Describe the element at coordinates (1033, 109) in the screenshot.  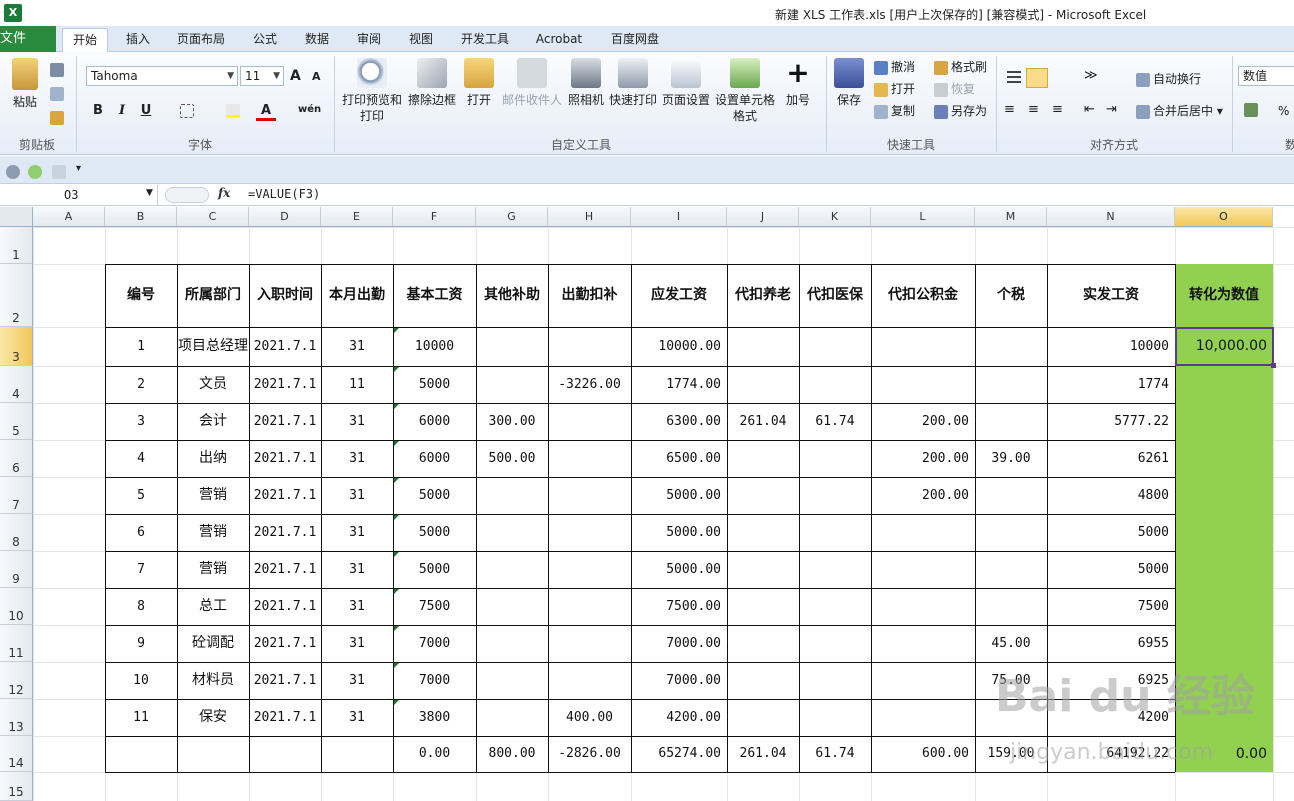
I see `align-center-button: ≡` at that location.